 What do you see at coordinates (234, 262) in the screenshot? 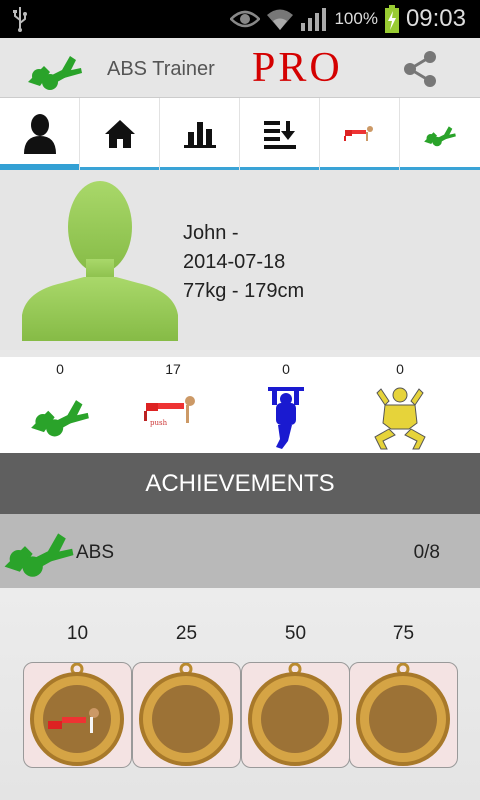
I see `profile-date: 2014-07-18` at bounding box center [234, 262].